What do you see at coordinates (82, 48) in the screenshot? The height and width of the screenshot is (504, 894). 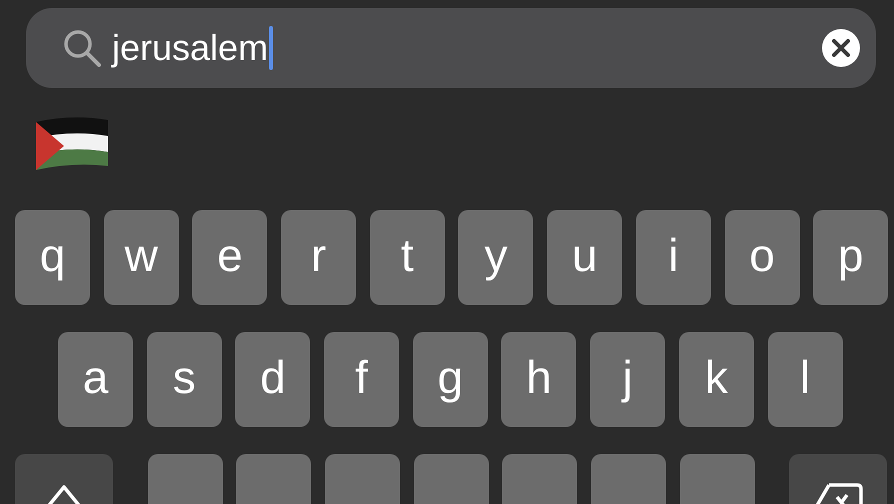 I see `search-icon` at bounding box center [82, 48].